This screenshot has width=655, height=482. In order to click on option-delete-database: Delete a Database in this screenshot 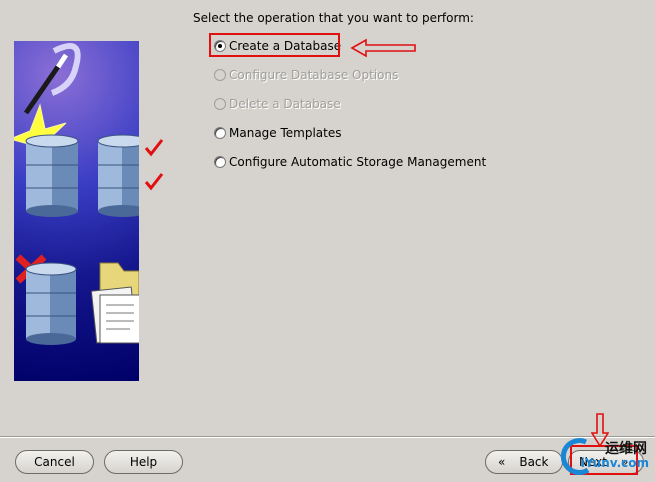, I will do `click(277, 104)`.